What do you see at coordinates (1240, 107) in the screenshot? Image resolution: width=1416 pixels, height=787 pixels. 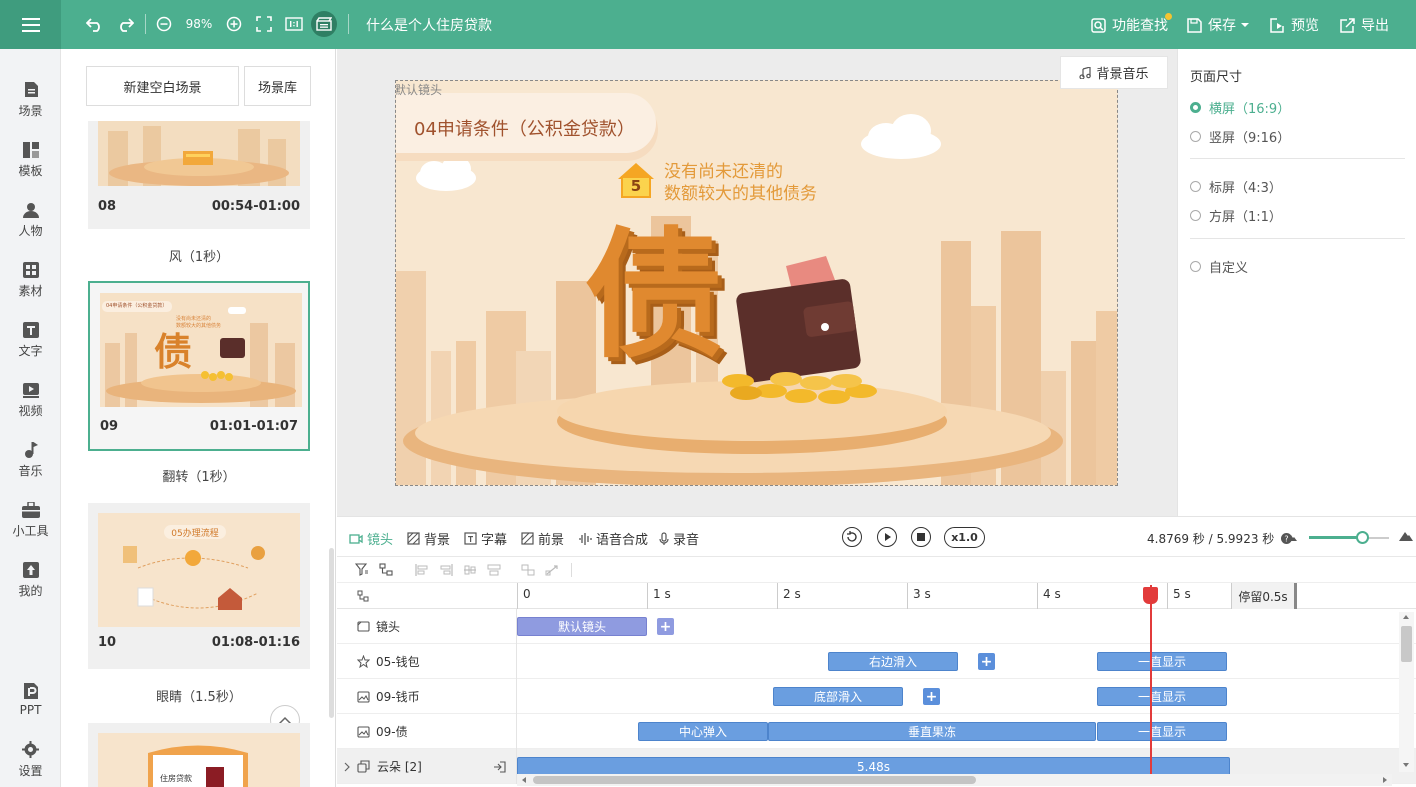 I see `page-size-landscape: 横屏（16:9）` at bounding box center [1240, 107].